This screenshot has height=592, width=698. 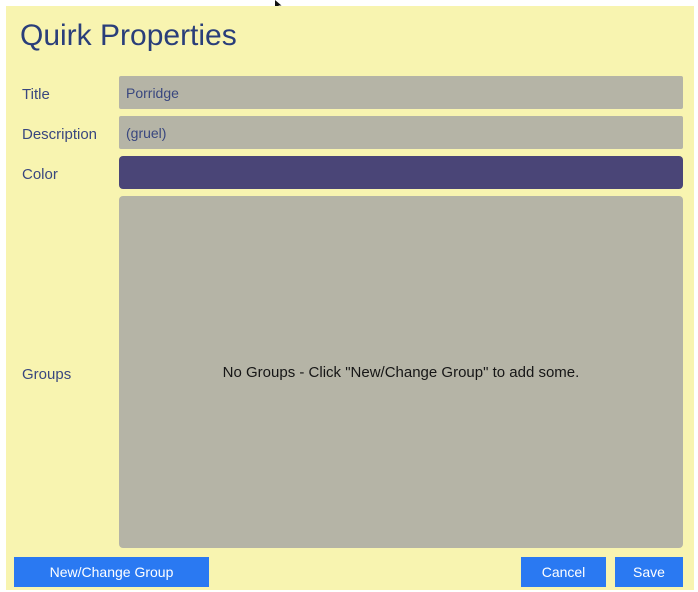 What do you see at coordinates (40, 174) in the screenshot?
I see `color-label: Color` at bounding box center [40, 174].